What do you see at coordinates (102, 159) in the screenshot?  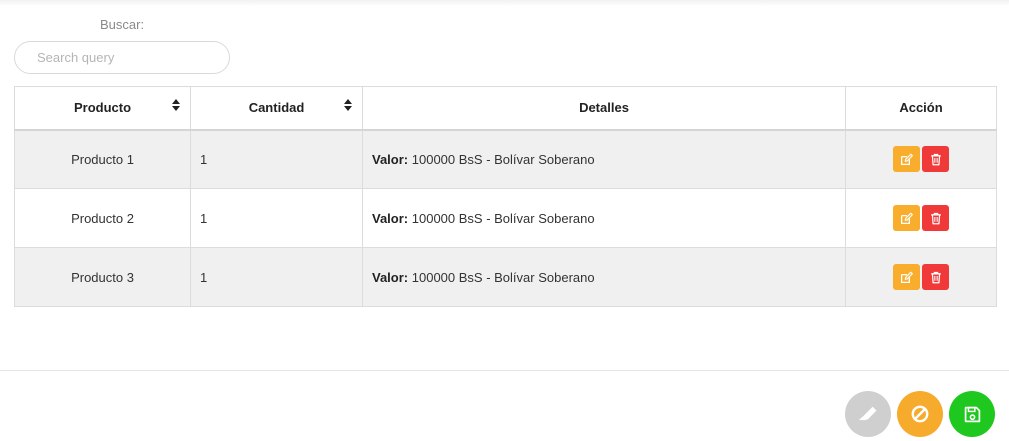 I see `cell-producto: Producto 1` at bounding box center [102, 159].